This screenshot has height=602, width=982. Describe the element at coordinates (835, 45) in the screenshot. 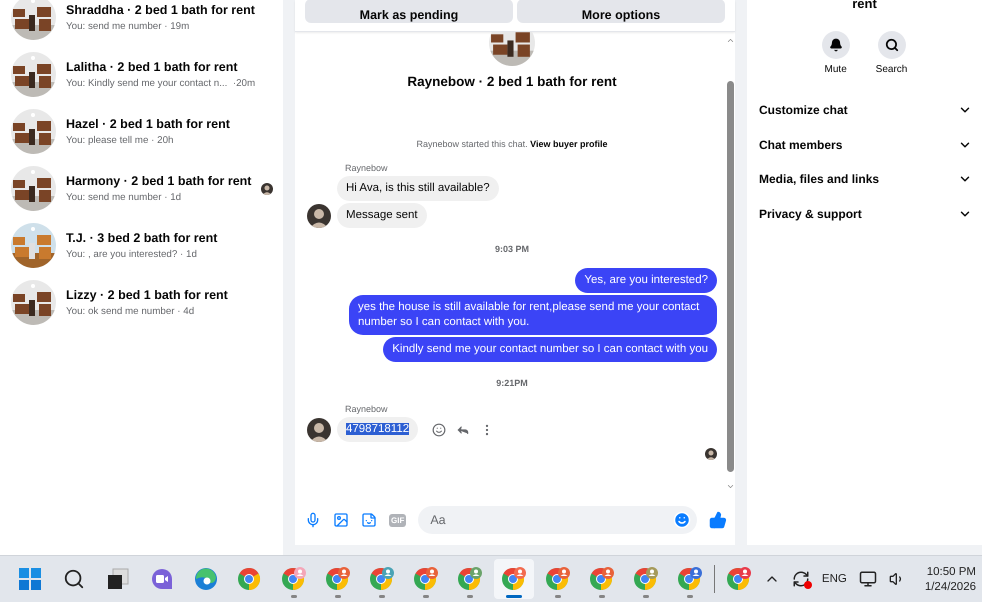

I see `bell-icon` at that location.